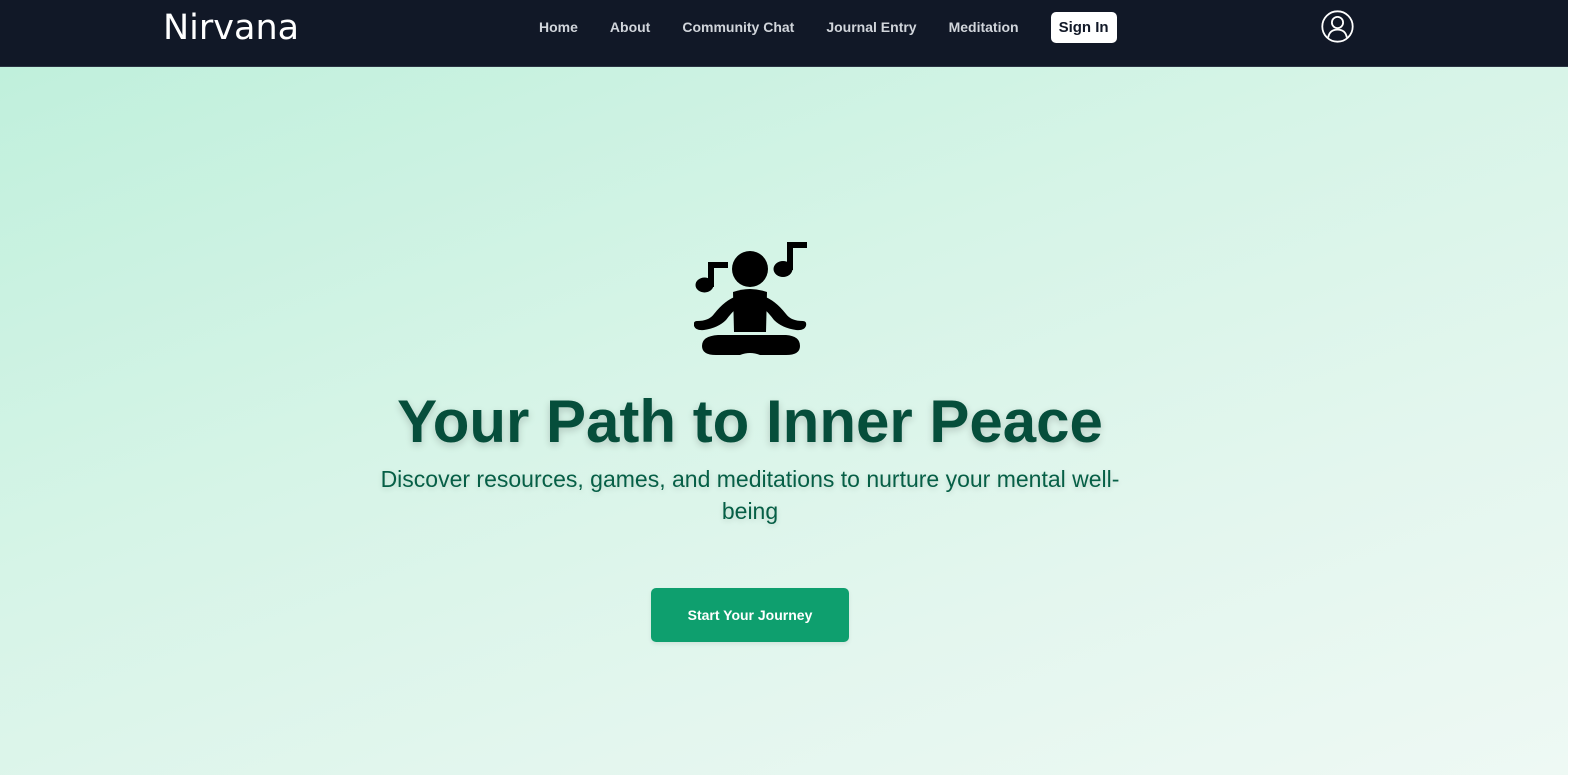  I want to click on nav-link-journal-entry: Journal Entry, so click(871, 27).